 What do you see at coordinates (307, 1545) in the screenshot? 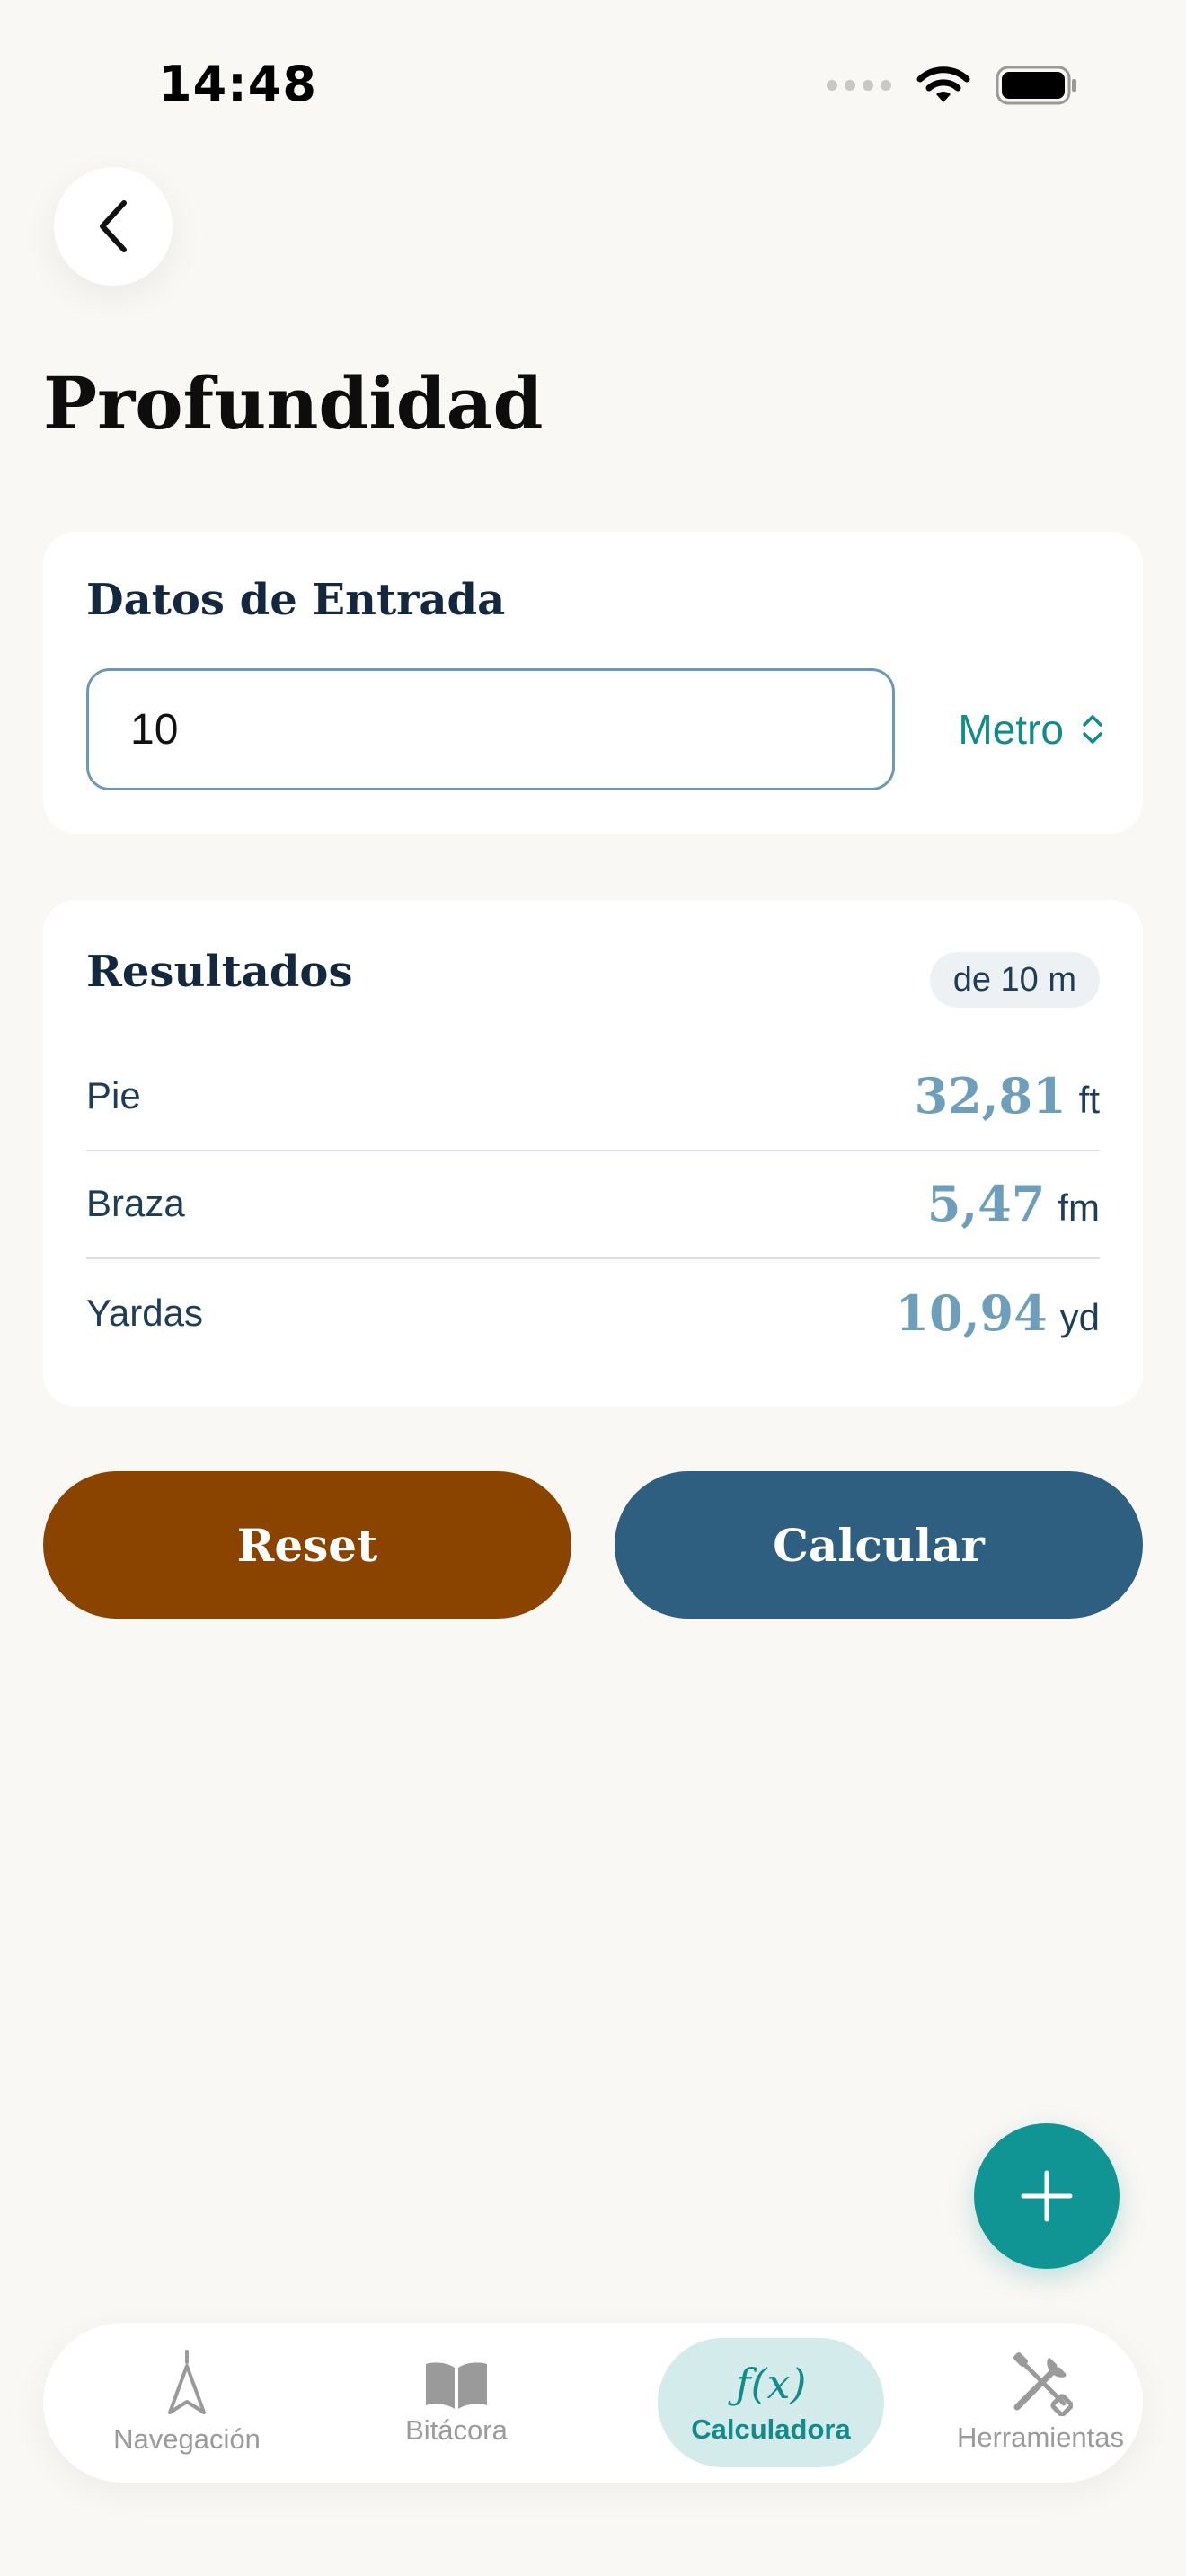
I see `reset-button: Reset` at bounding box center [307, 1545].